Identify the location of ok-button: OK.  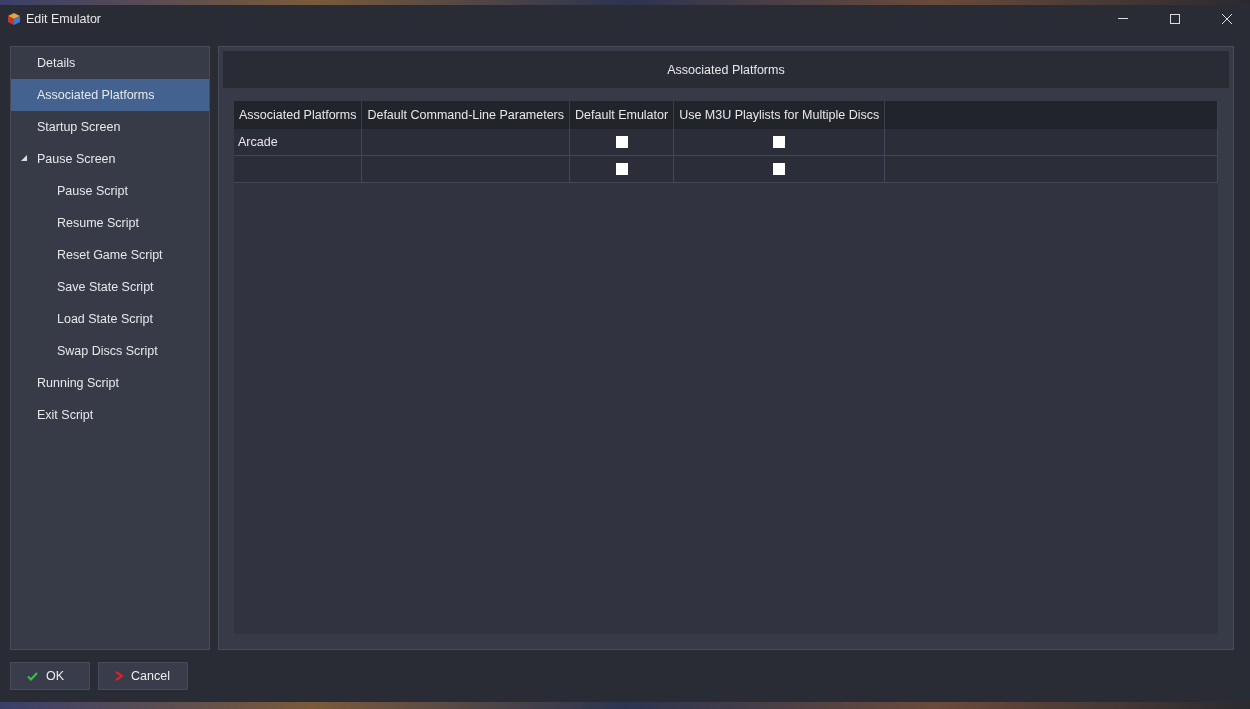
(50, 676).